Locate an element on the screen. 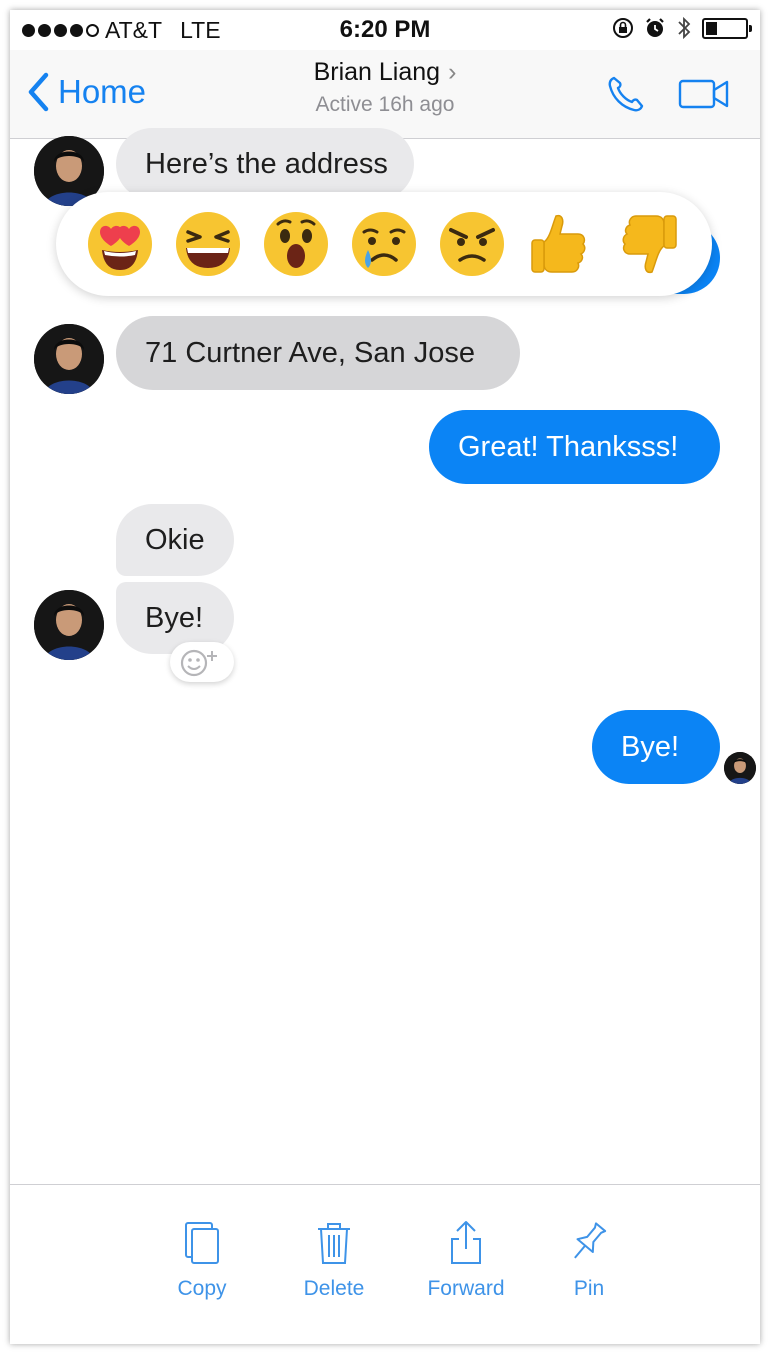 The height and width of the screenshot is (1354, 770). battery-icon is located at coordinates (727, 28).